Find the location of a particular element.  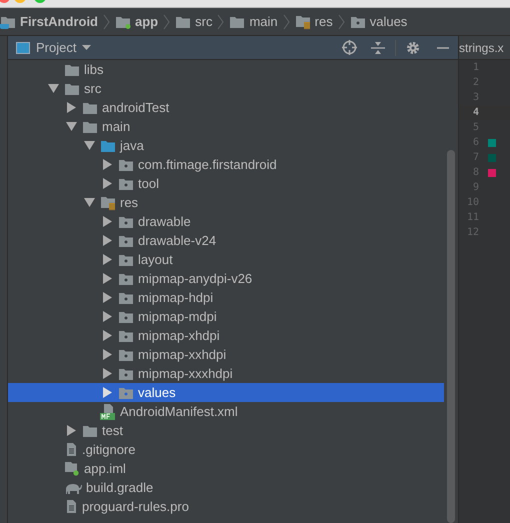

caret-icon is located at coordinates (87, 47).